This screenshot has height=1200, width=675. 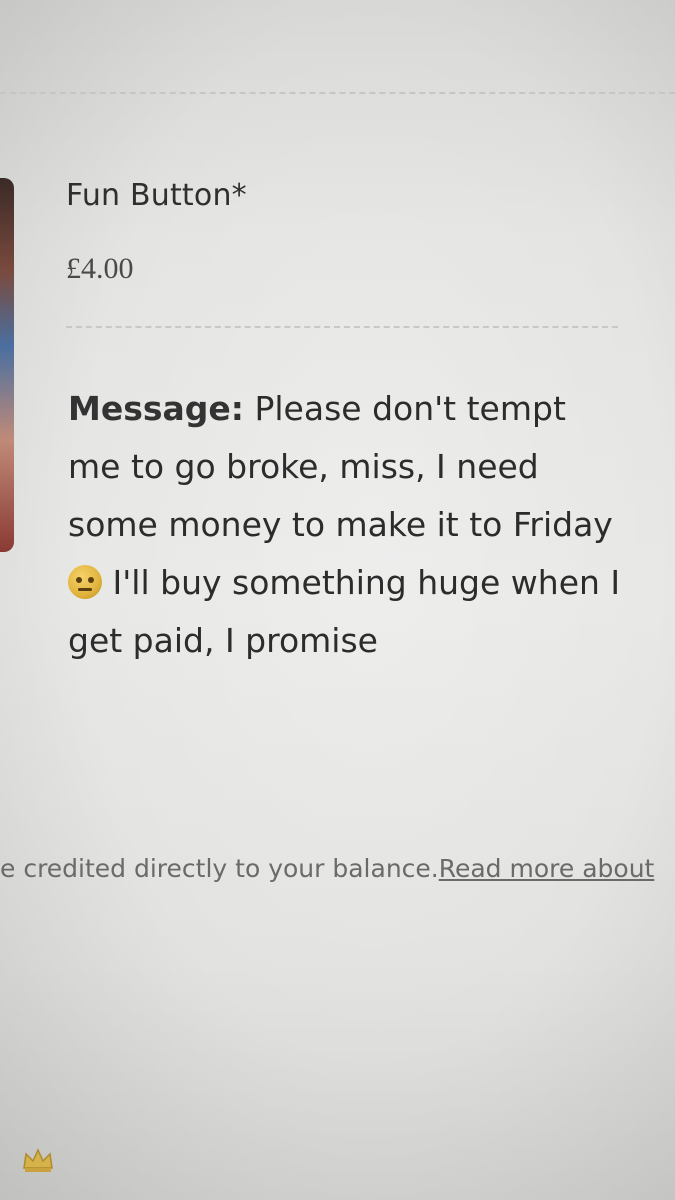 I want to click on message-label: Message:, so click(x=156, y=408).